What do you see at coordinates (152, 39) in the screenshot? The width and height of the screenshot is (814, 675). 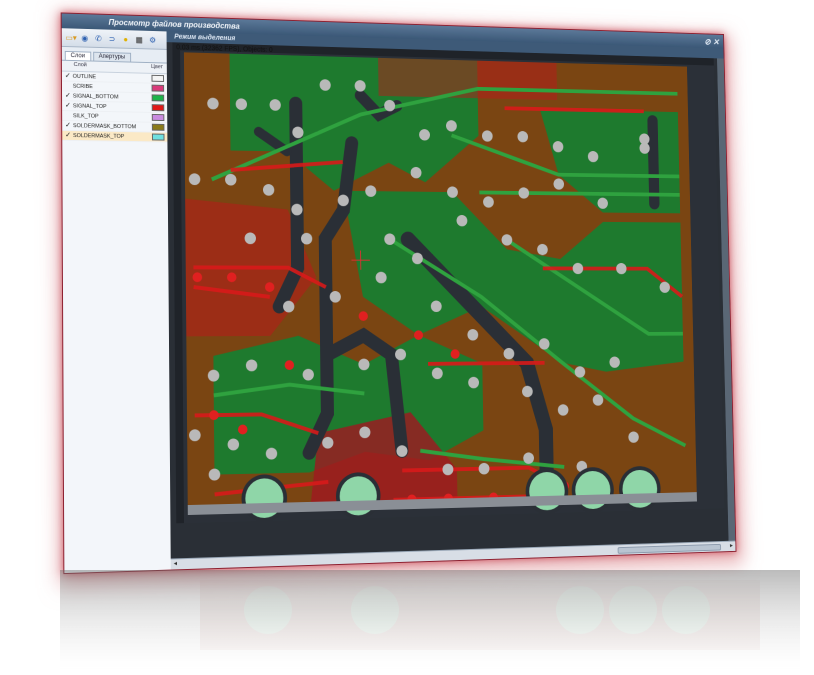 I see `settings-icon: ⚙` at bounding box center [152, 39].